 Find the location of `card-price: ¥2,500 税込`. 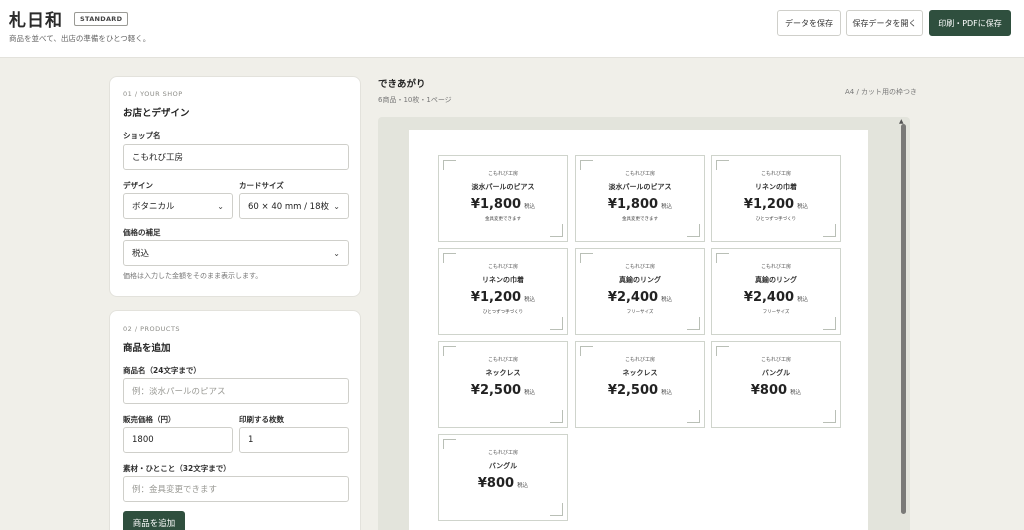

card-price: ¥2,500 税込 is located at coordinates (640, 390).